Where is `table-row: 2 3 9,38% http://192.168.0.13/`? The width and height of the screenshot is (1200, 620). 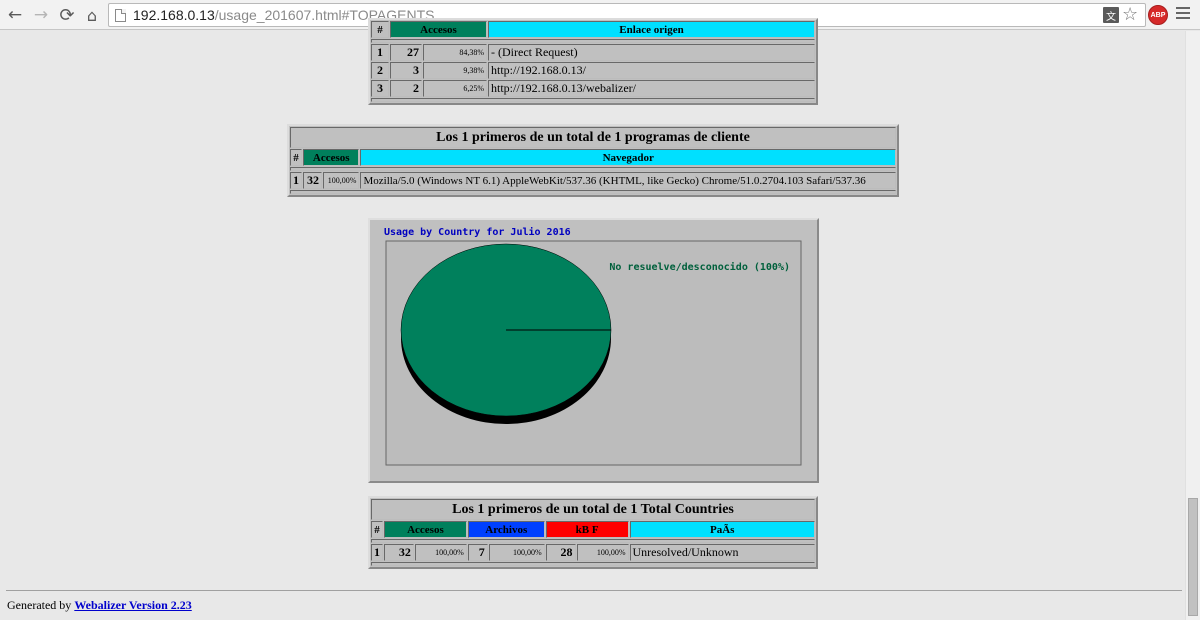
table-row: 2 3 9,38% http://192.168.0.13/ is located at coordinates (593, 70).